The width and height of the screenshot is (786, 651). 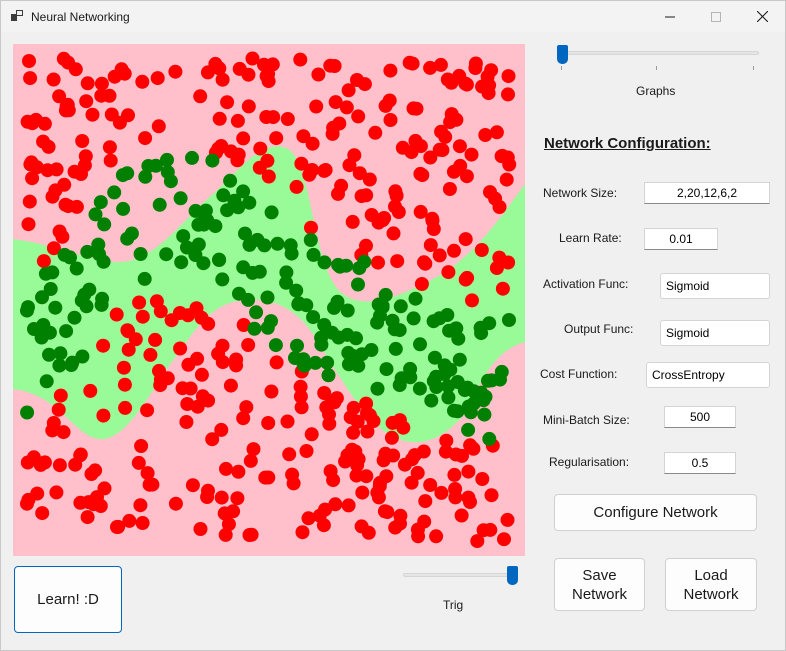 I want to click on regularisation-input, so click(x=700, y=463).